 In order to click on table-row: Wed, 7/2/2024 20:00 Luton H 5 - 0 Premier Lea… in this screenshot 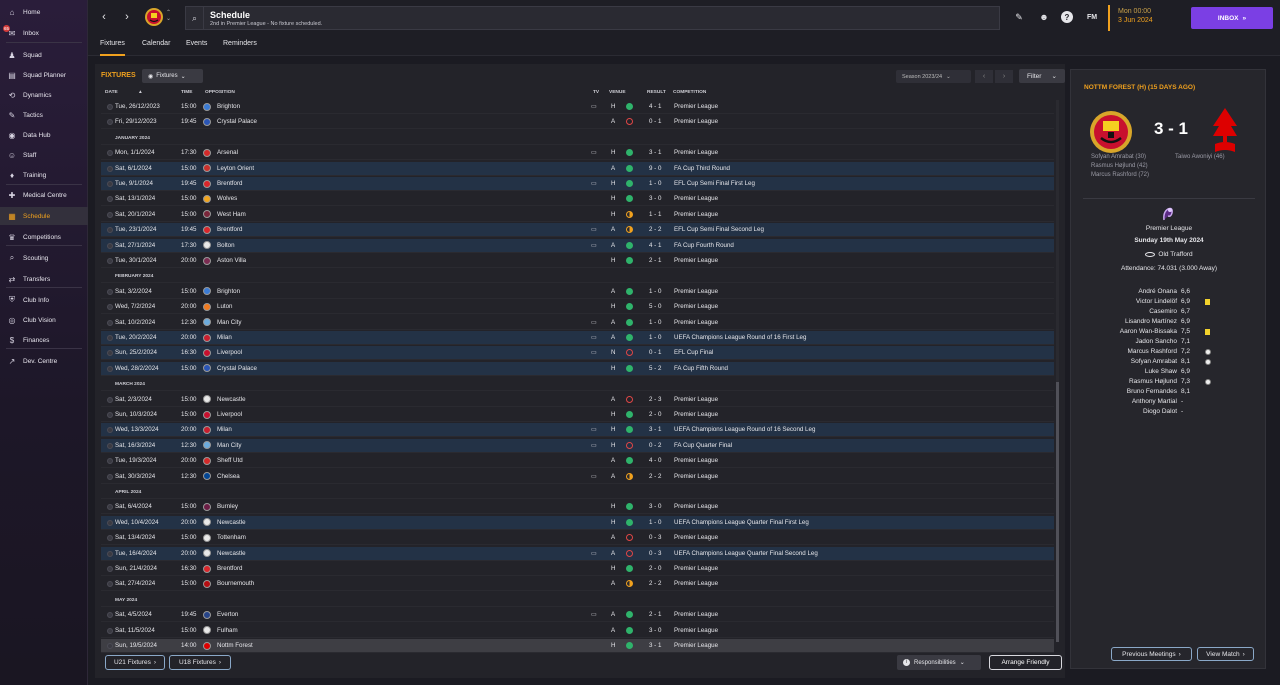, I will do `click(577, 307)`.